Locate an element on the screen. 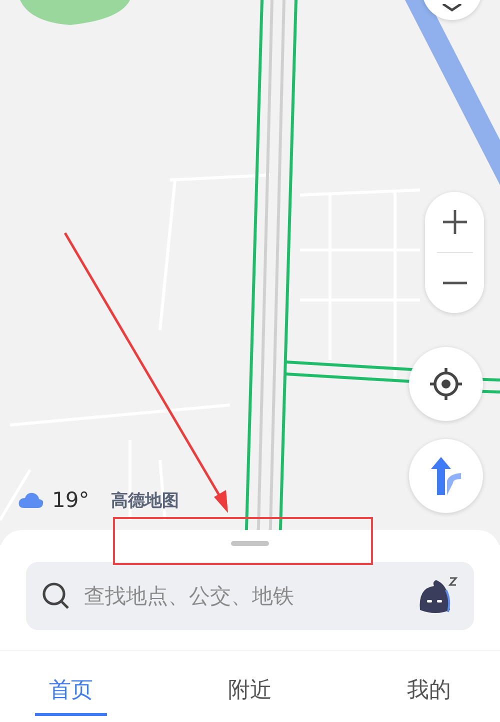 Image resolution: width=500 pixels, height=722 pixels. tab: 首页 is located at coordinates (71, 683).